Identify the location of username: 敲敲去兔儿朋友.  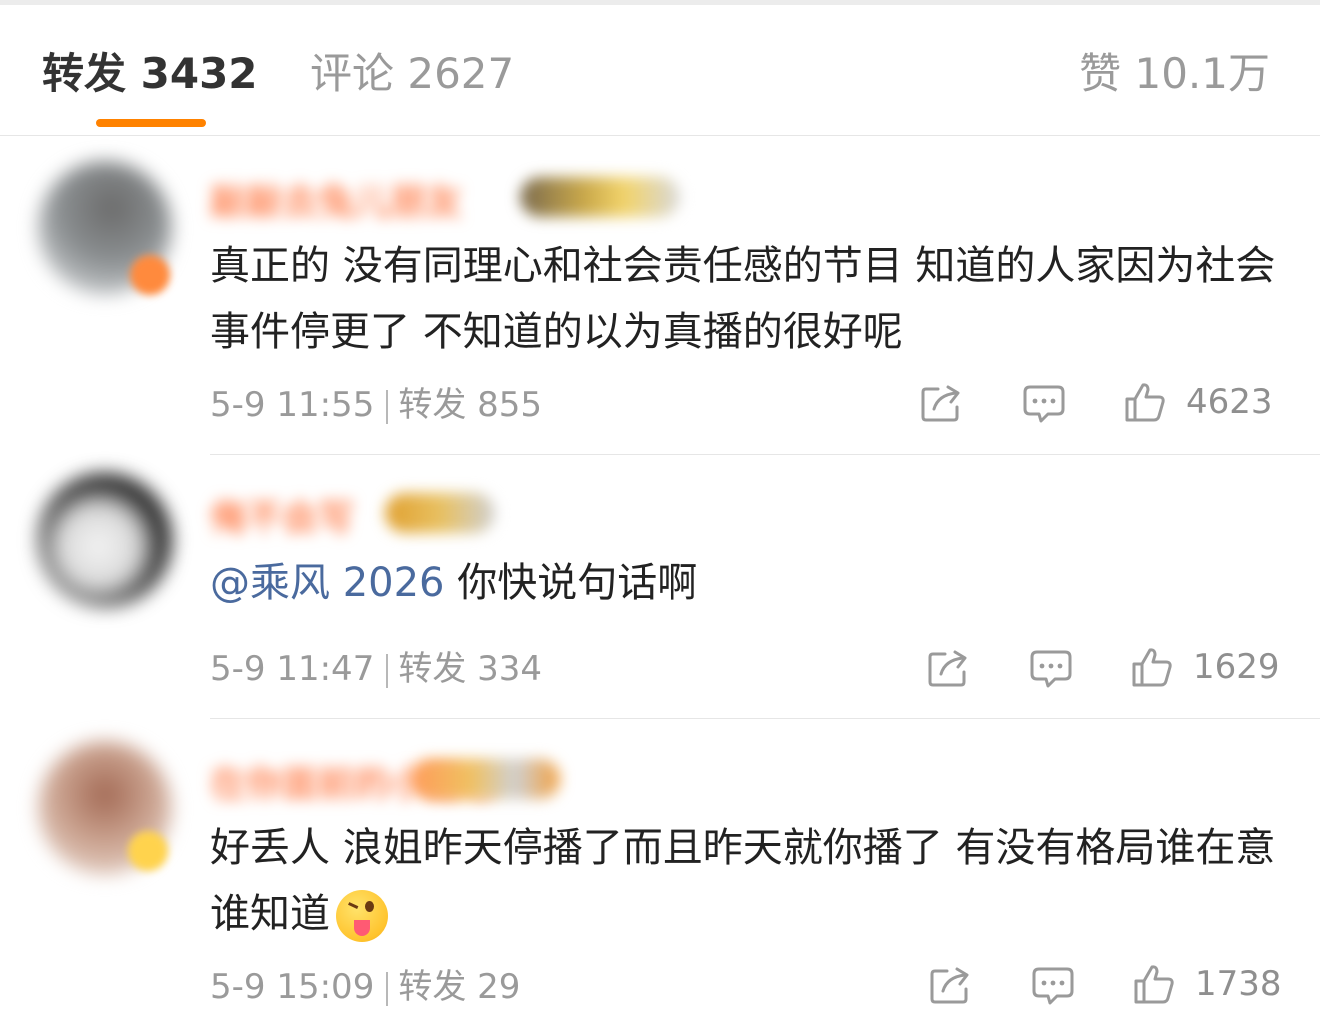
(336, 199).